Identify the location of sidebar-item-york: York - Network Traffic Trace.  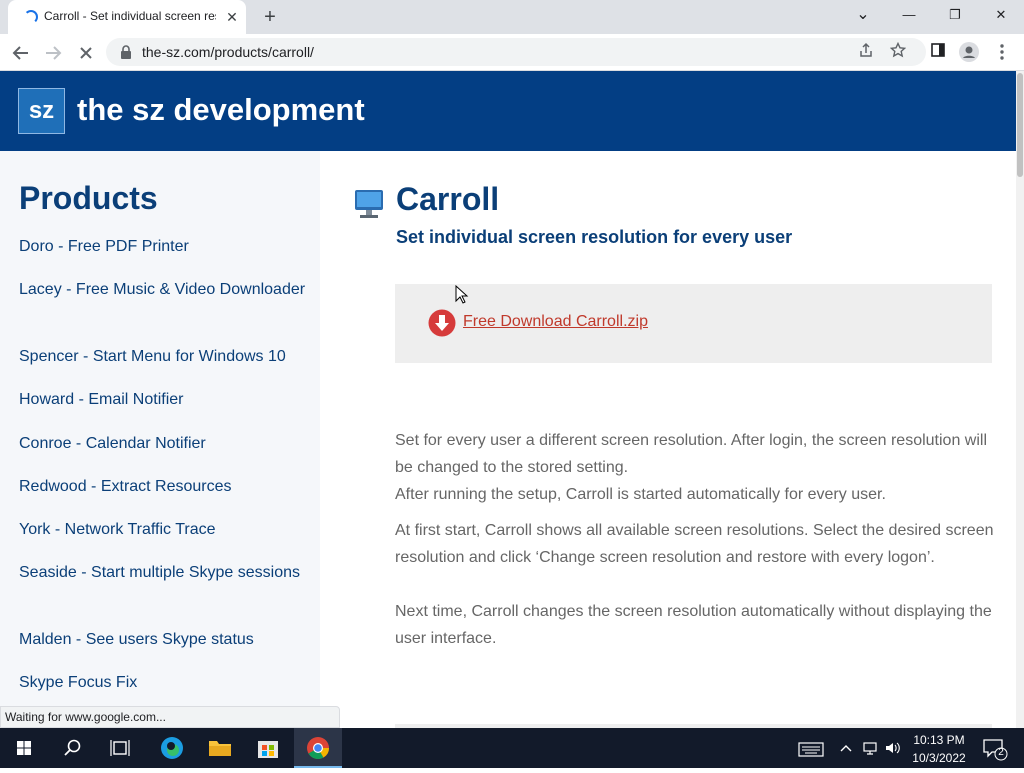
(164, 530).